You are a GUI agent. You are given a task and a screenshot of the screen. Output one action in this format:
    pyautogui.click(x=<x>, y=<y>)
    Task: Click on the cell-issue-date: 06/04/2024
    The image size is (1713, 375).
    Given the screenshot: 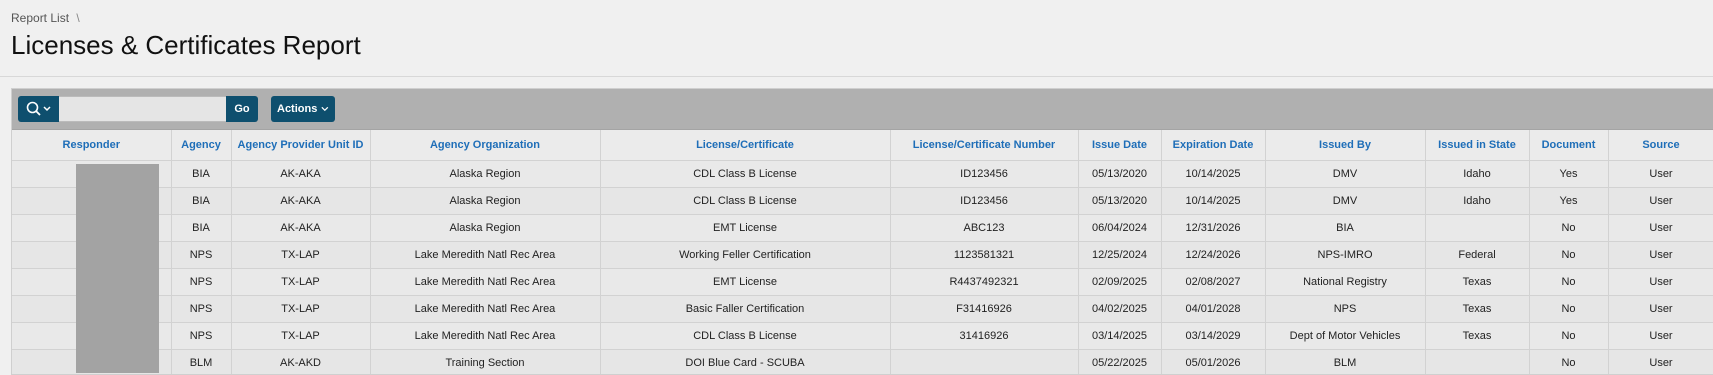 What is the action you would take?
    pyautogui.click(x=1119, y=228)
    